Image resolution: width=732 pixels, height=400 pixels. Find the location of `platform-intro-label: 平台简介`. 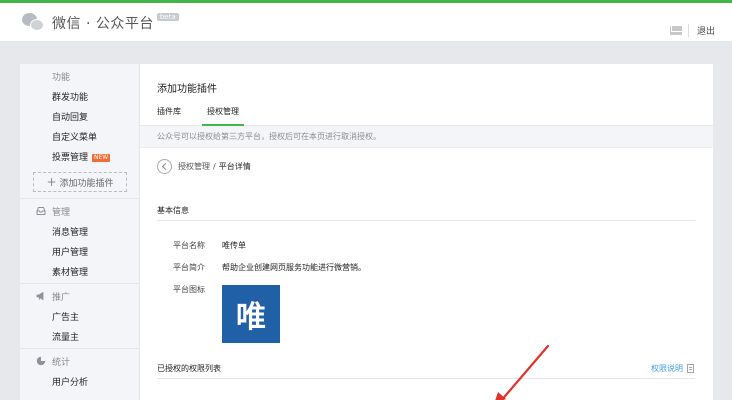

platform-intro-label: 平台简介 is located at coordinates (189, 267).